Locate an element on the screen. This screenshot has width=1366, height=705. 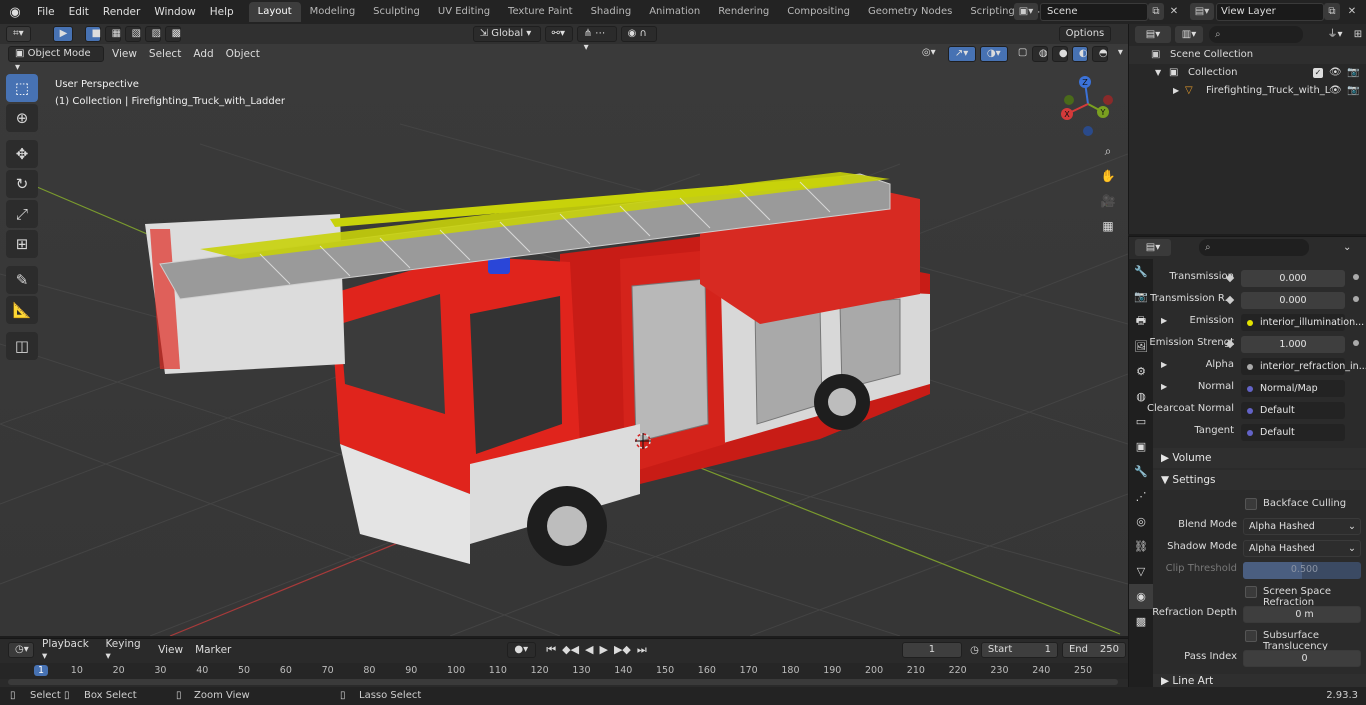
object-mode-dropdown: ▣ Object Mode ▾ is located at coordinates (56, 59).